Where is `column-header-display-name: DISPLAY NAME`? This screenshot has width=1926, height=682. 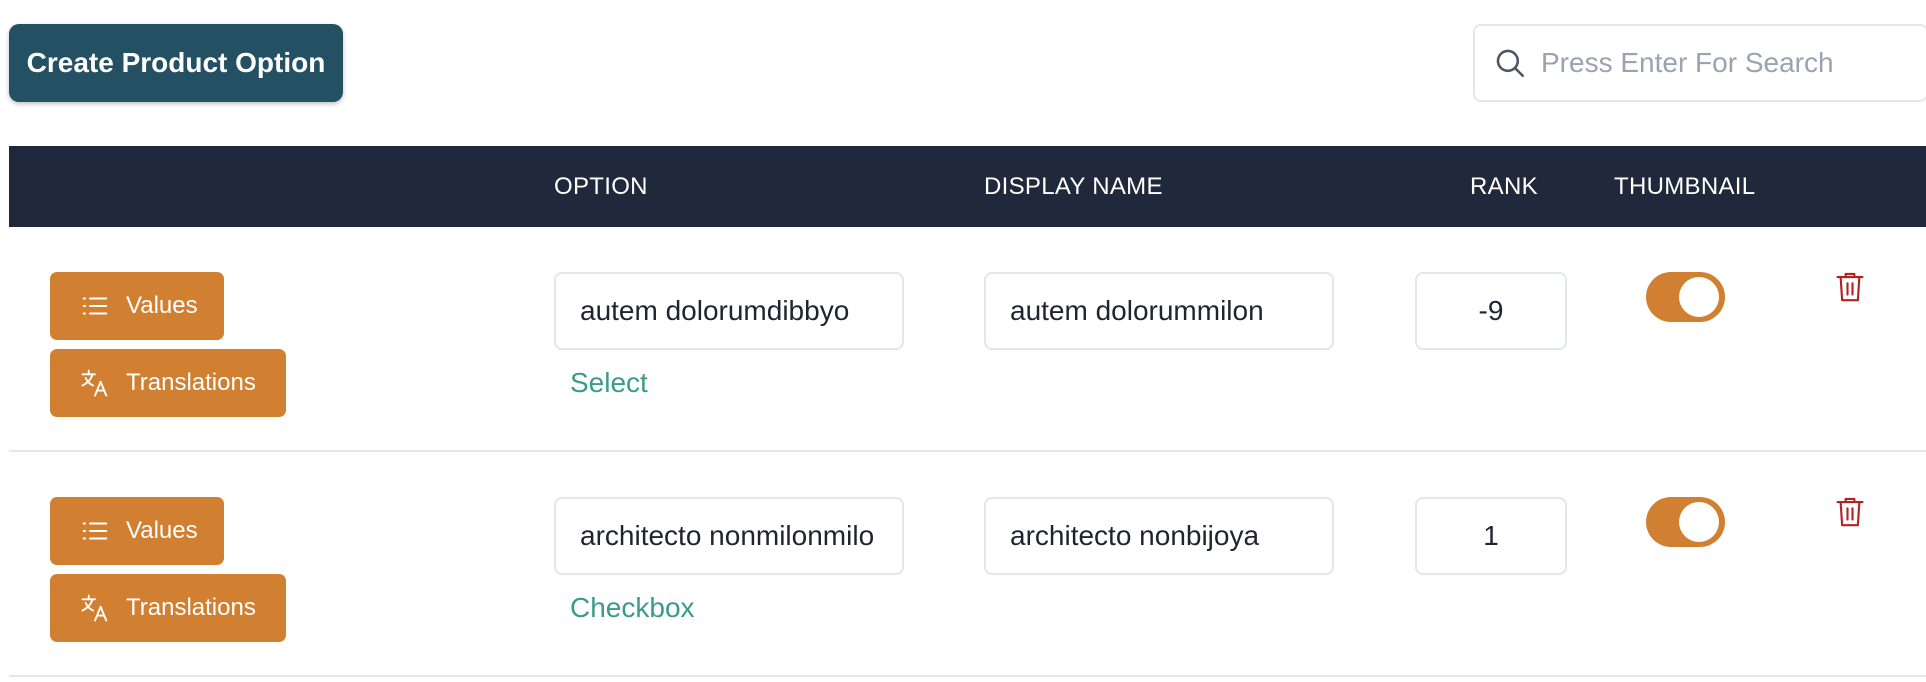 column-header-display-name: DISPLAY NAME is located at coordinates (1073, 186).